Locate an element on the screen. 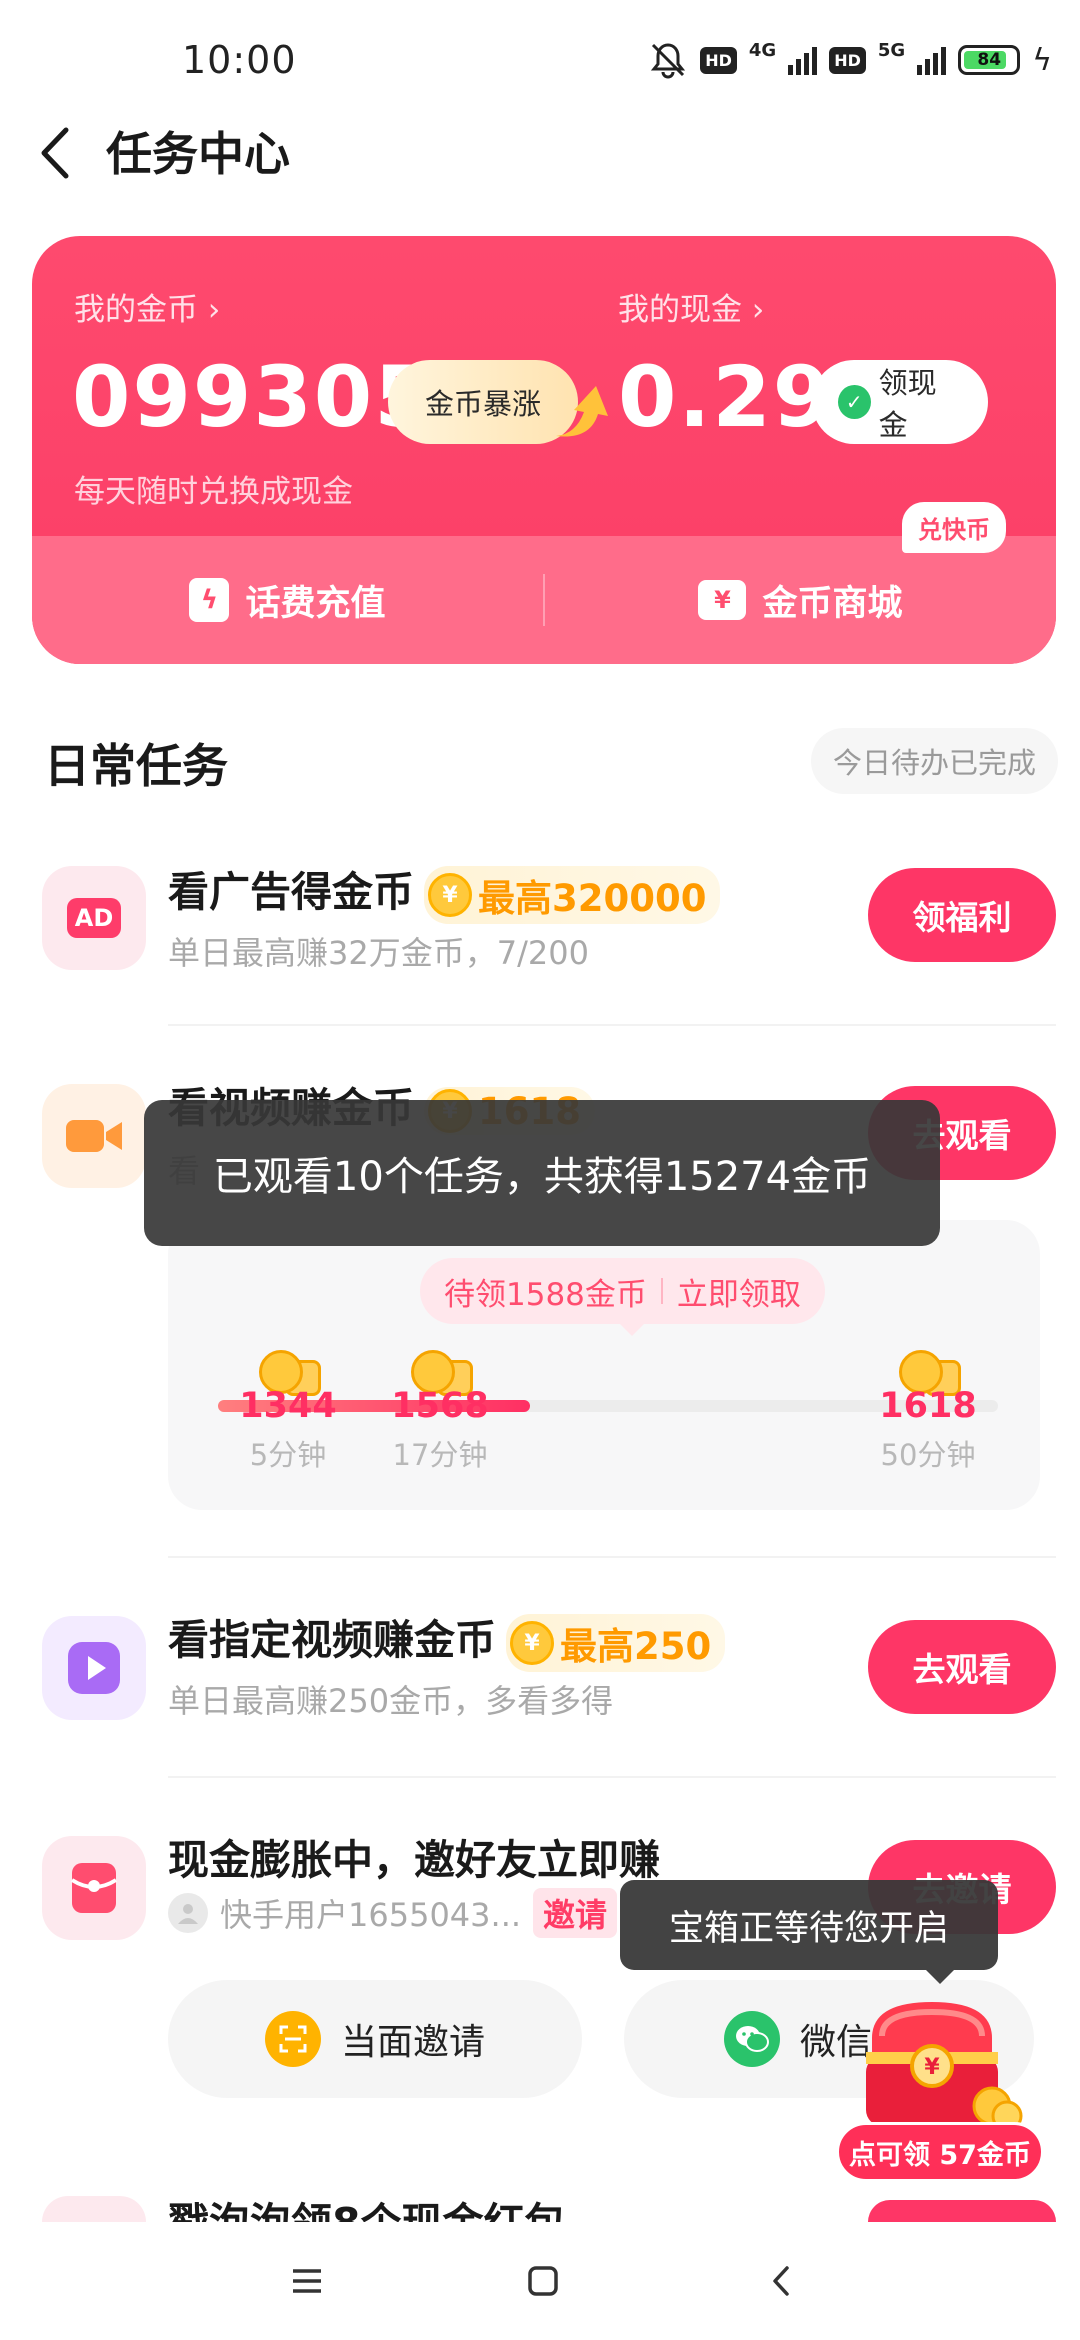 The width and height of the screenshot is (1080, 2340). kuaibi-badge: 兑快币 is located at coordinates (954, 527).